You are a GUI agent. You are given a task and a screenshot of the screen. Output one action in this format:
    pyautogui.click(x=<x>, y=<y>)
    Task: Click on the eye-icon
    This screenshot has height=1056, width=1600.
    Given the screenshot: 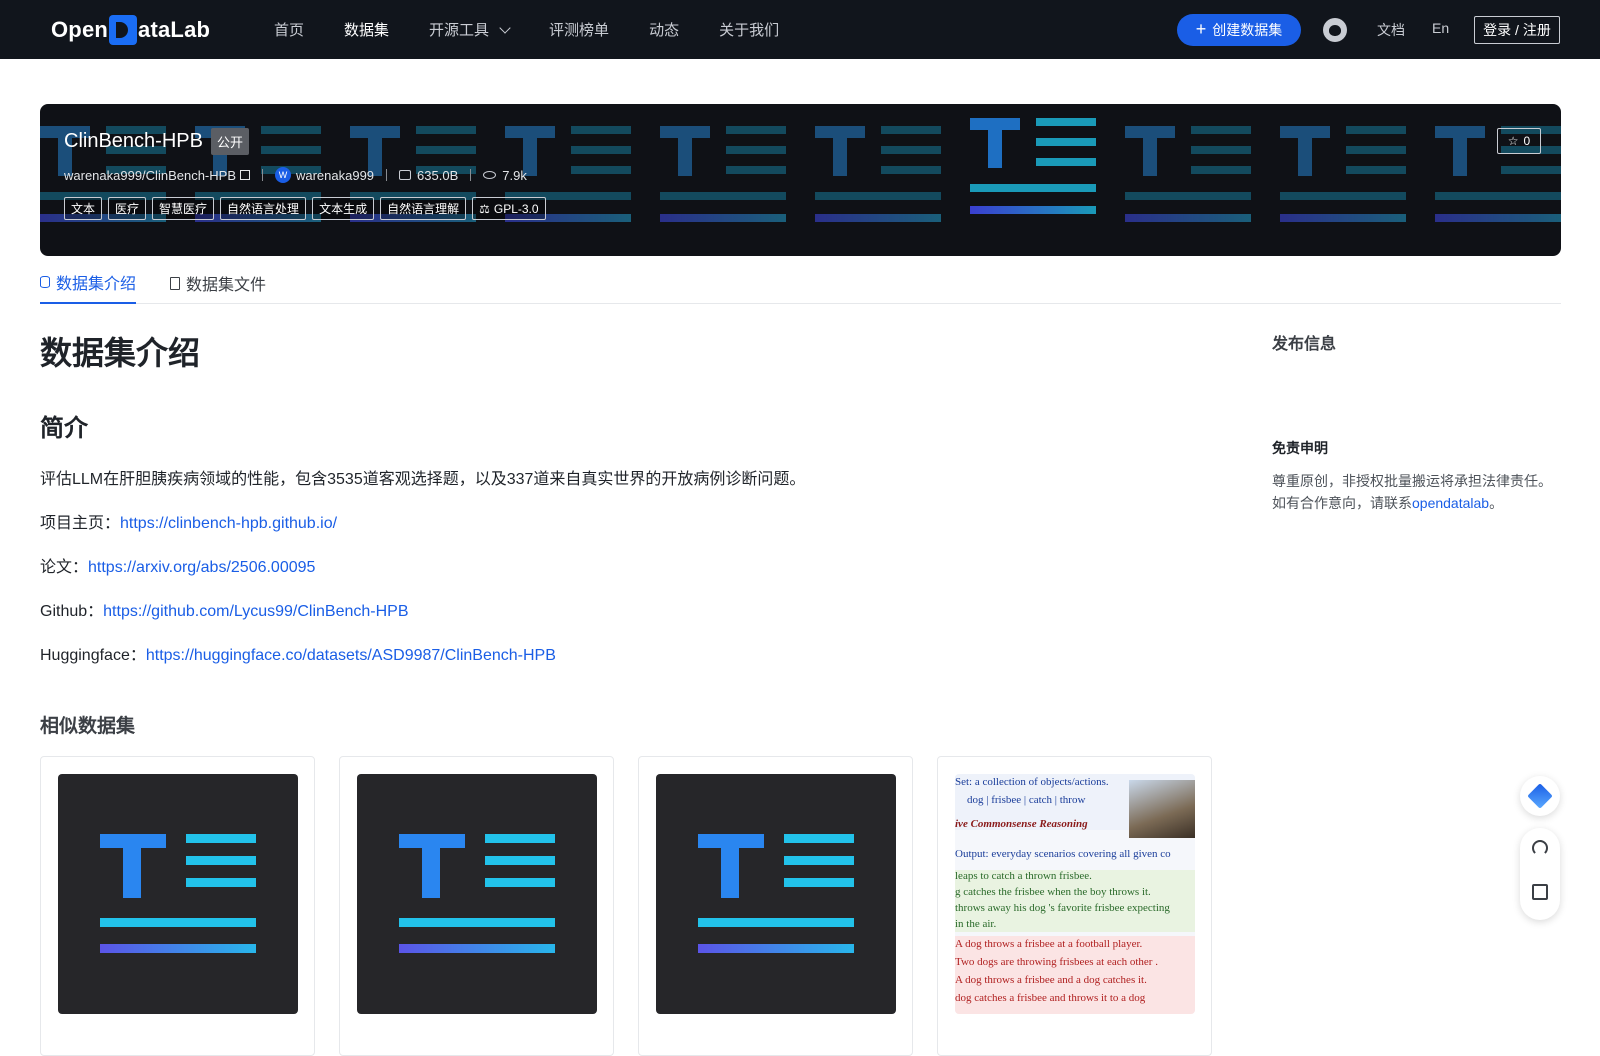 What is the action you would take?
    pyautogui.click(x=490, y=175)
    